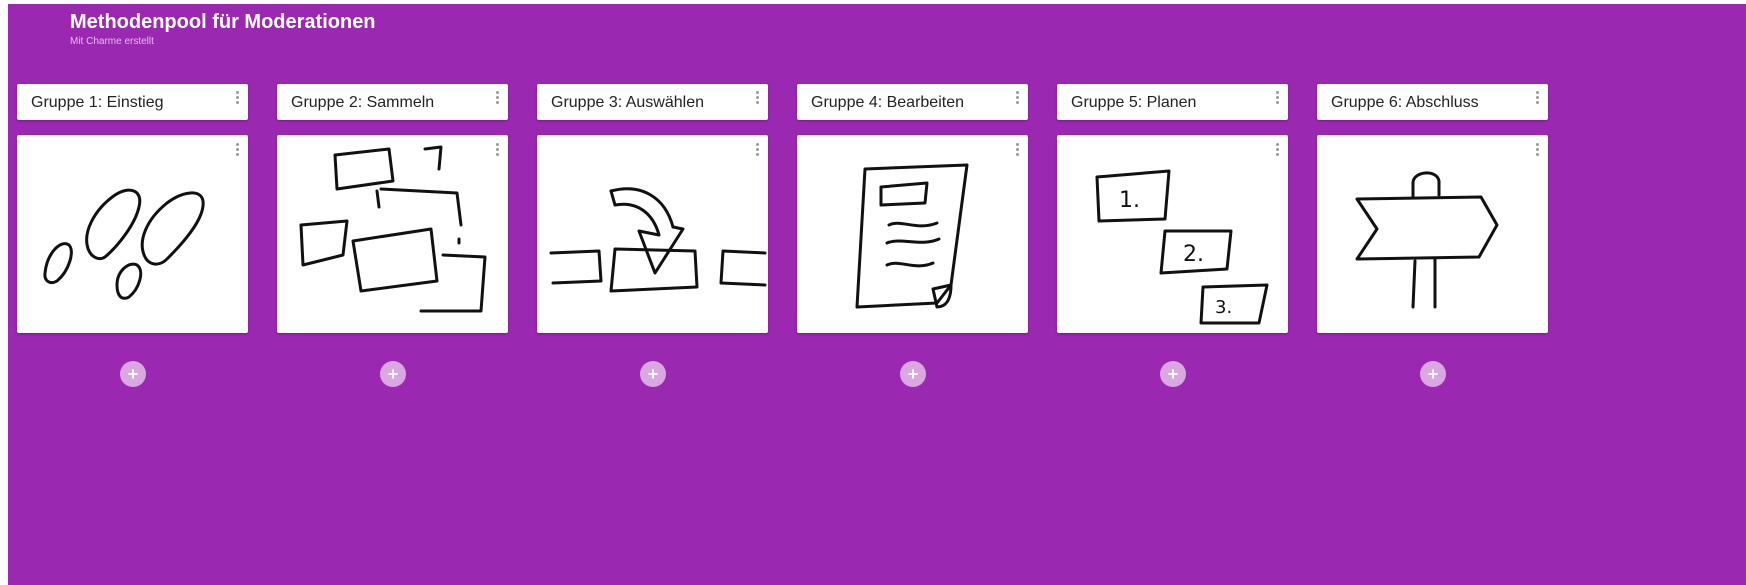  I want to click on footprints-icon, so click(124, 244).